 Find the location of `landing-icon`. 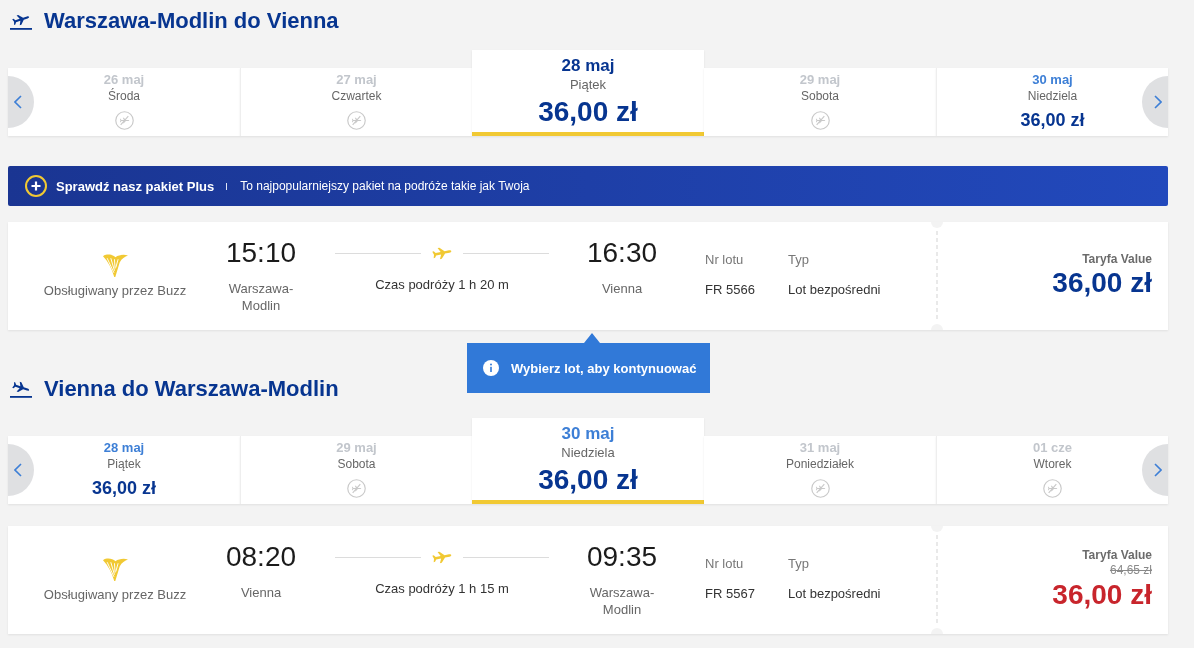

landing-icon is located at coordinates (21, 389).